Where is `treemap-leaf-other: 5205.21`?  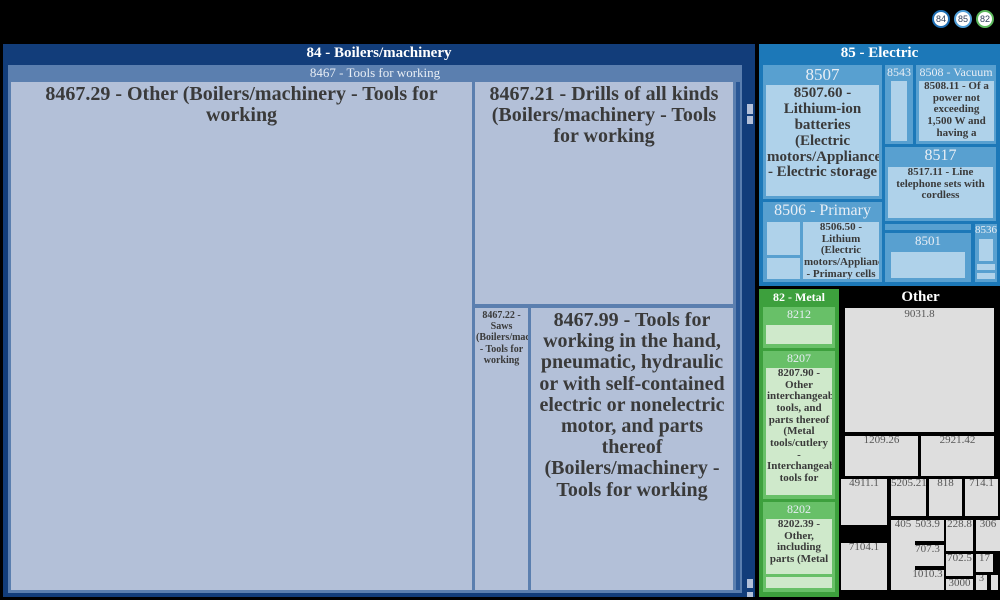 treemap-leaf-other: 5205.21 is located at coordinates (908, 497).